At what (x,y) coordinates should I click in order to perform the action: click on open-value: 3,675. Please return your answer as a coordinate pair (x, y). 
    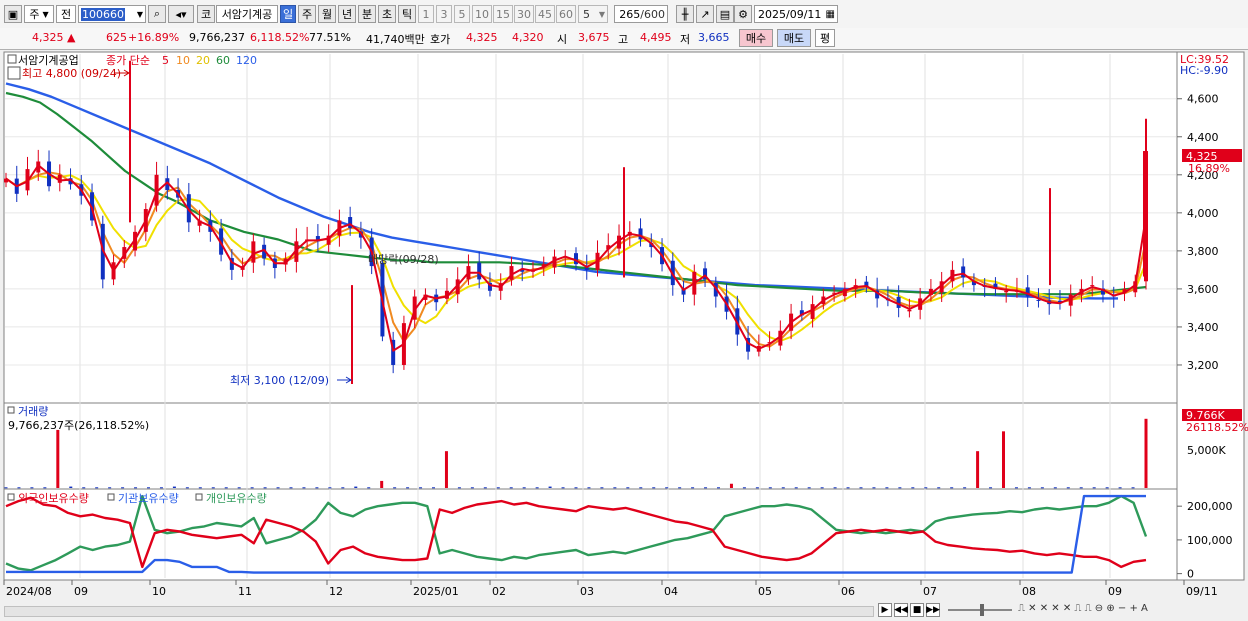
    Looking at the image, I should click on (594, 37).